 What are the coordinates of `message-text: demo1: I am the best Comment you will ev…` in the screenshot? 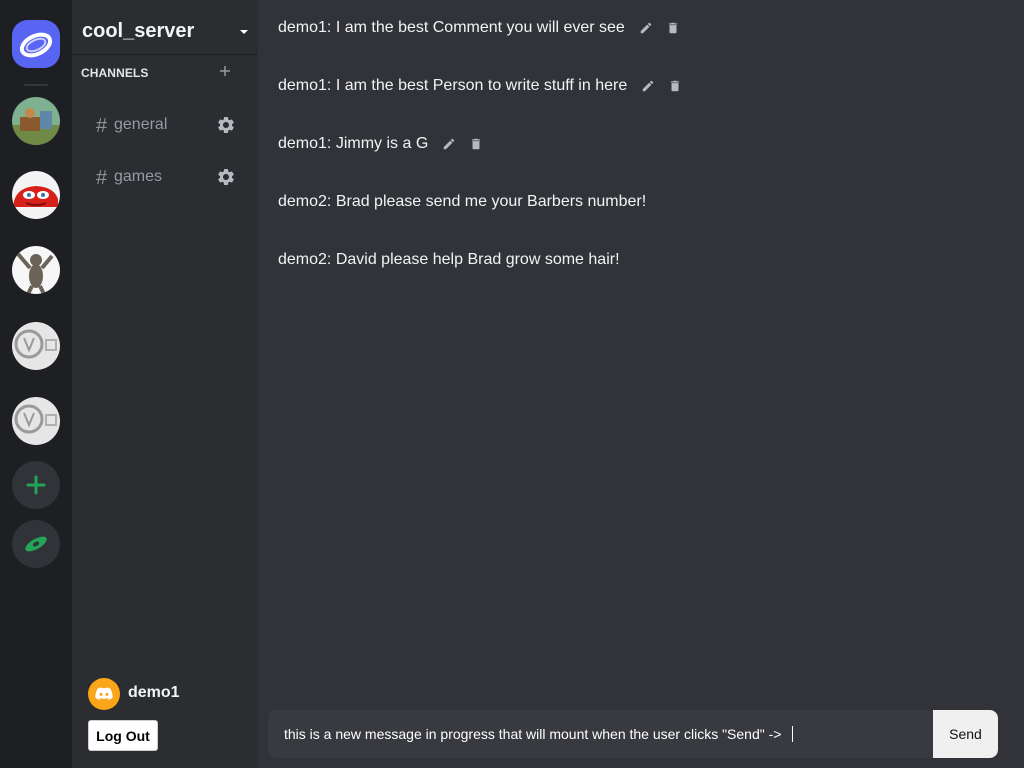 It's located at (451, 27).